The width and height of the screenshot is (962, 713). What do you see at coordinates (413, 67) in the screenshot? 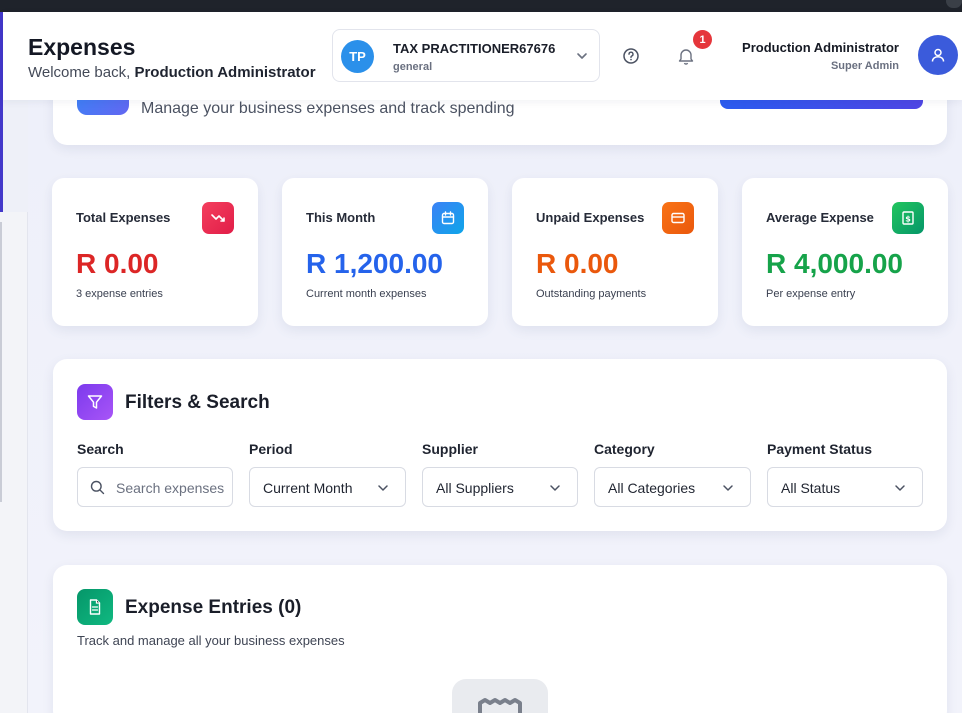
I see `org-type: general` at bounding box center [413, 67].